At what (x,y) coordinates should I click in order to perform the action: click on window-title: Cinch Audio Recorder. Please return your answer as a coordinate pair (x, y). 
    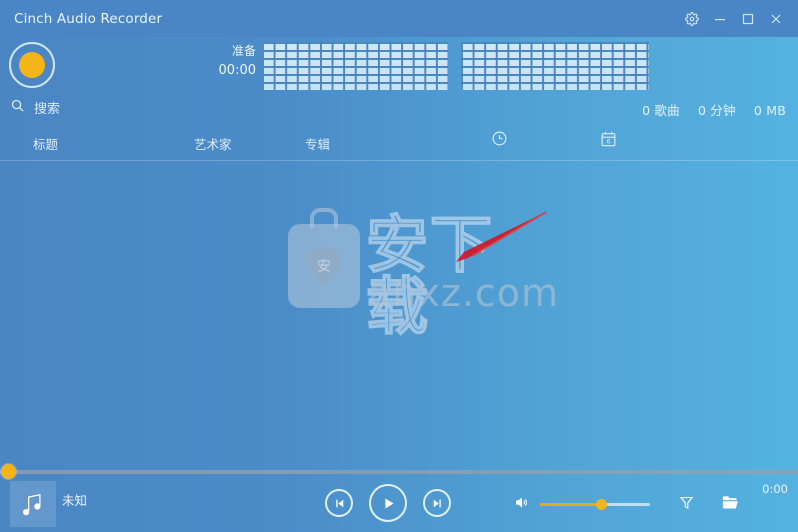
    Looking at the image, I should click on (88, 18).